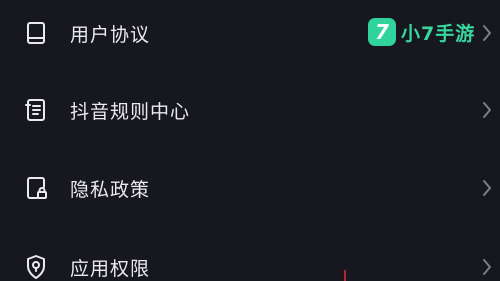  I want to click on menu-item-label: 隐私政策, so click(110, 189).